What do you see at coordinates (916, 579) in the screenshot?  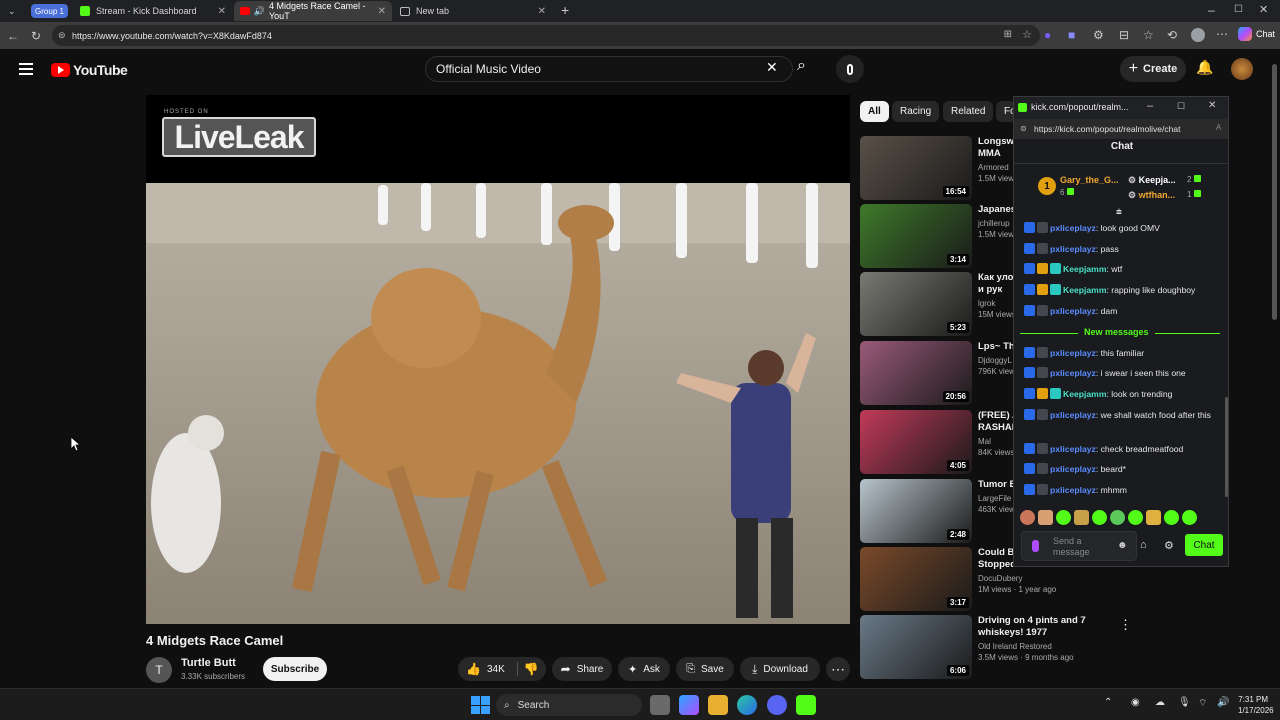 I see `video-thumbnail: 3:17` at bounding box center [916, 579].